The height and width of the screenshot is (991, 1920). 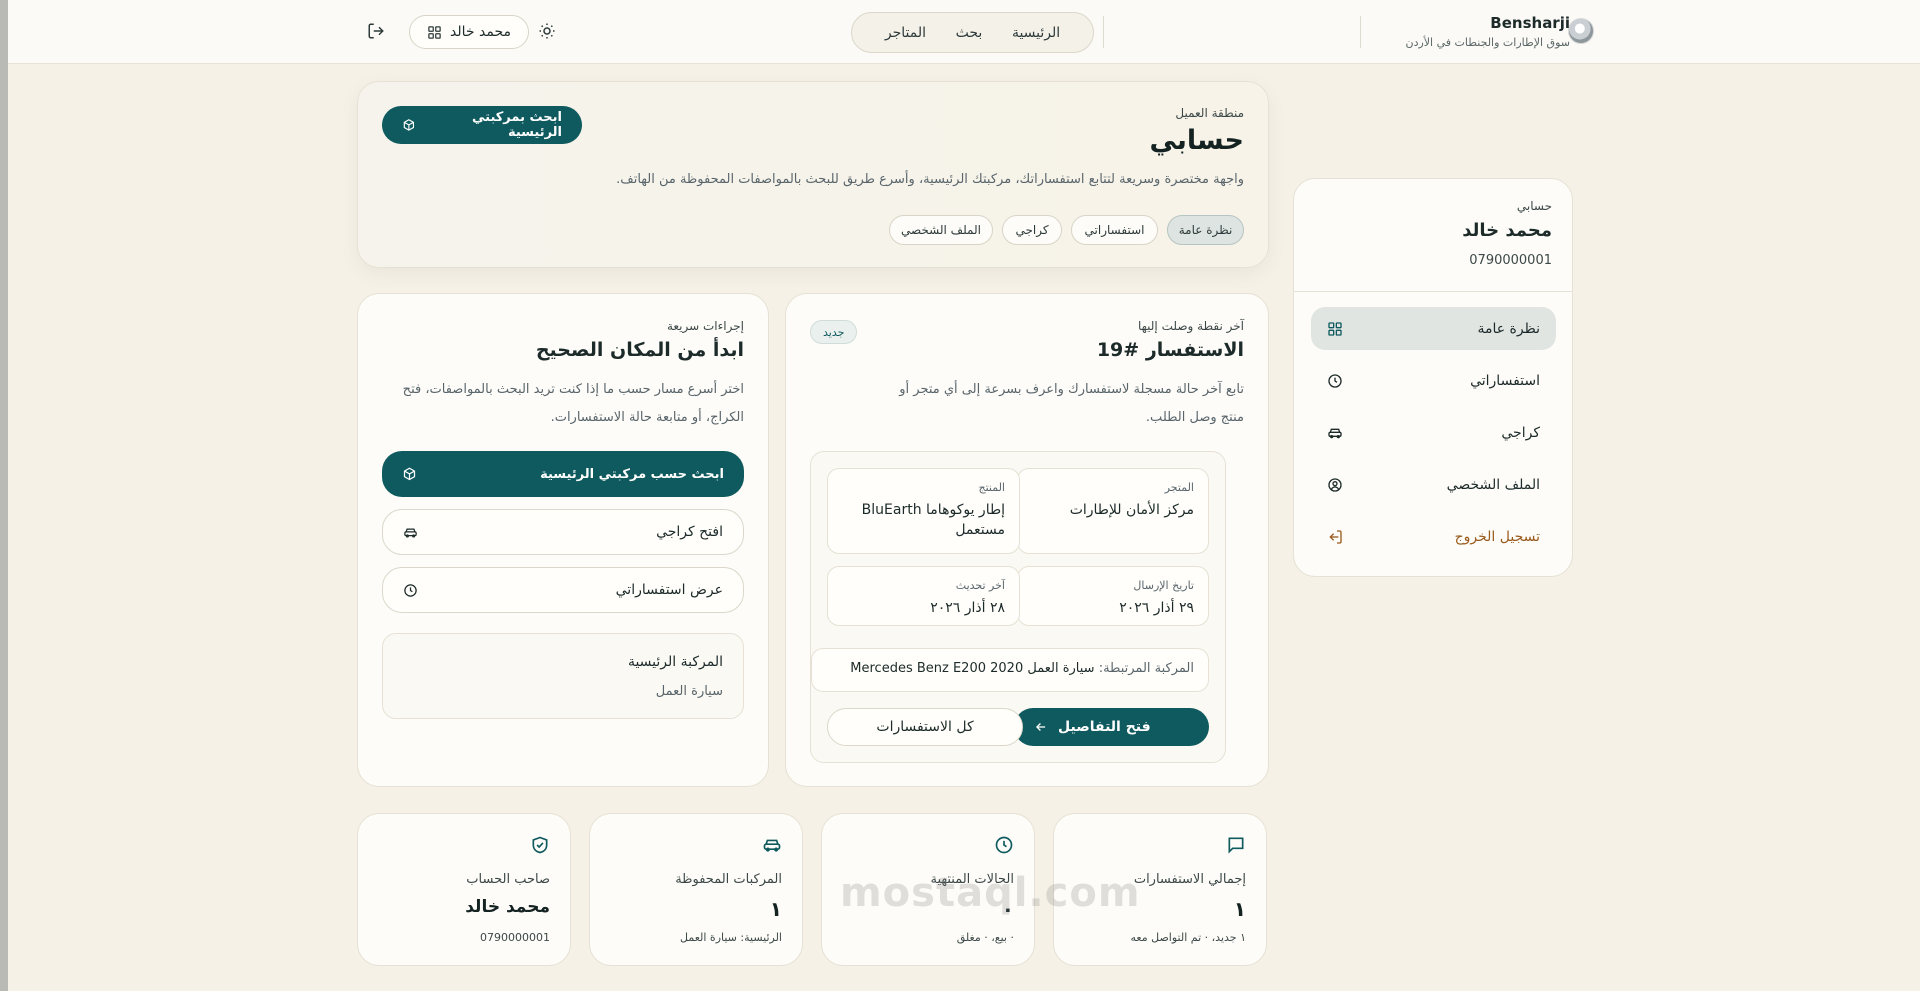 What do you see at coordinates (1534, 206) in the screenshot?
I see `sidebar-eyebrow: حسابي` at bounding box center [1534, 206].